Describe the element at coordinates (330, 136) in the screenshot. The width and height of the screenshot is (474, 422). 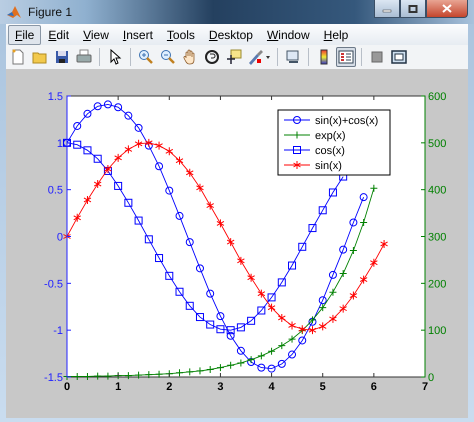
I see `legend-label: exp(x)` at that location.